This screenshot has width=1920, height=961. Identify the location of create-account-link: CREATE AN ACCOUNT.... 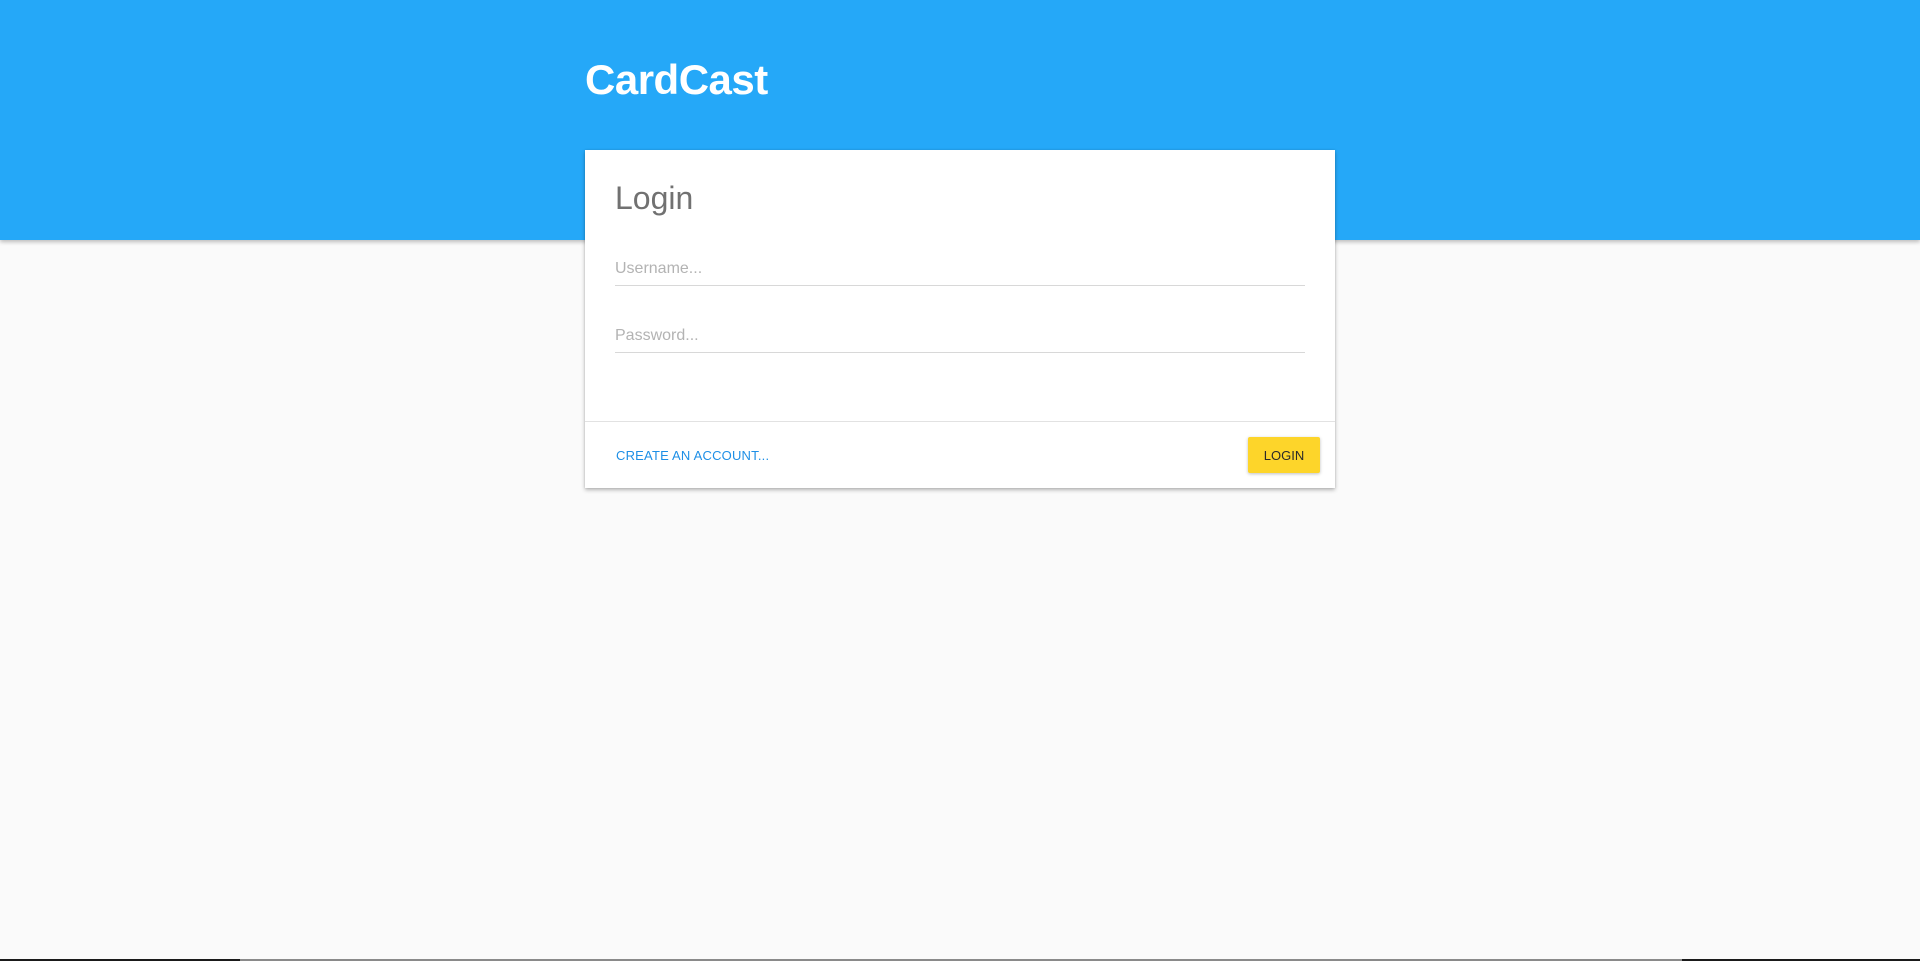
(692, 455).